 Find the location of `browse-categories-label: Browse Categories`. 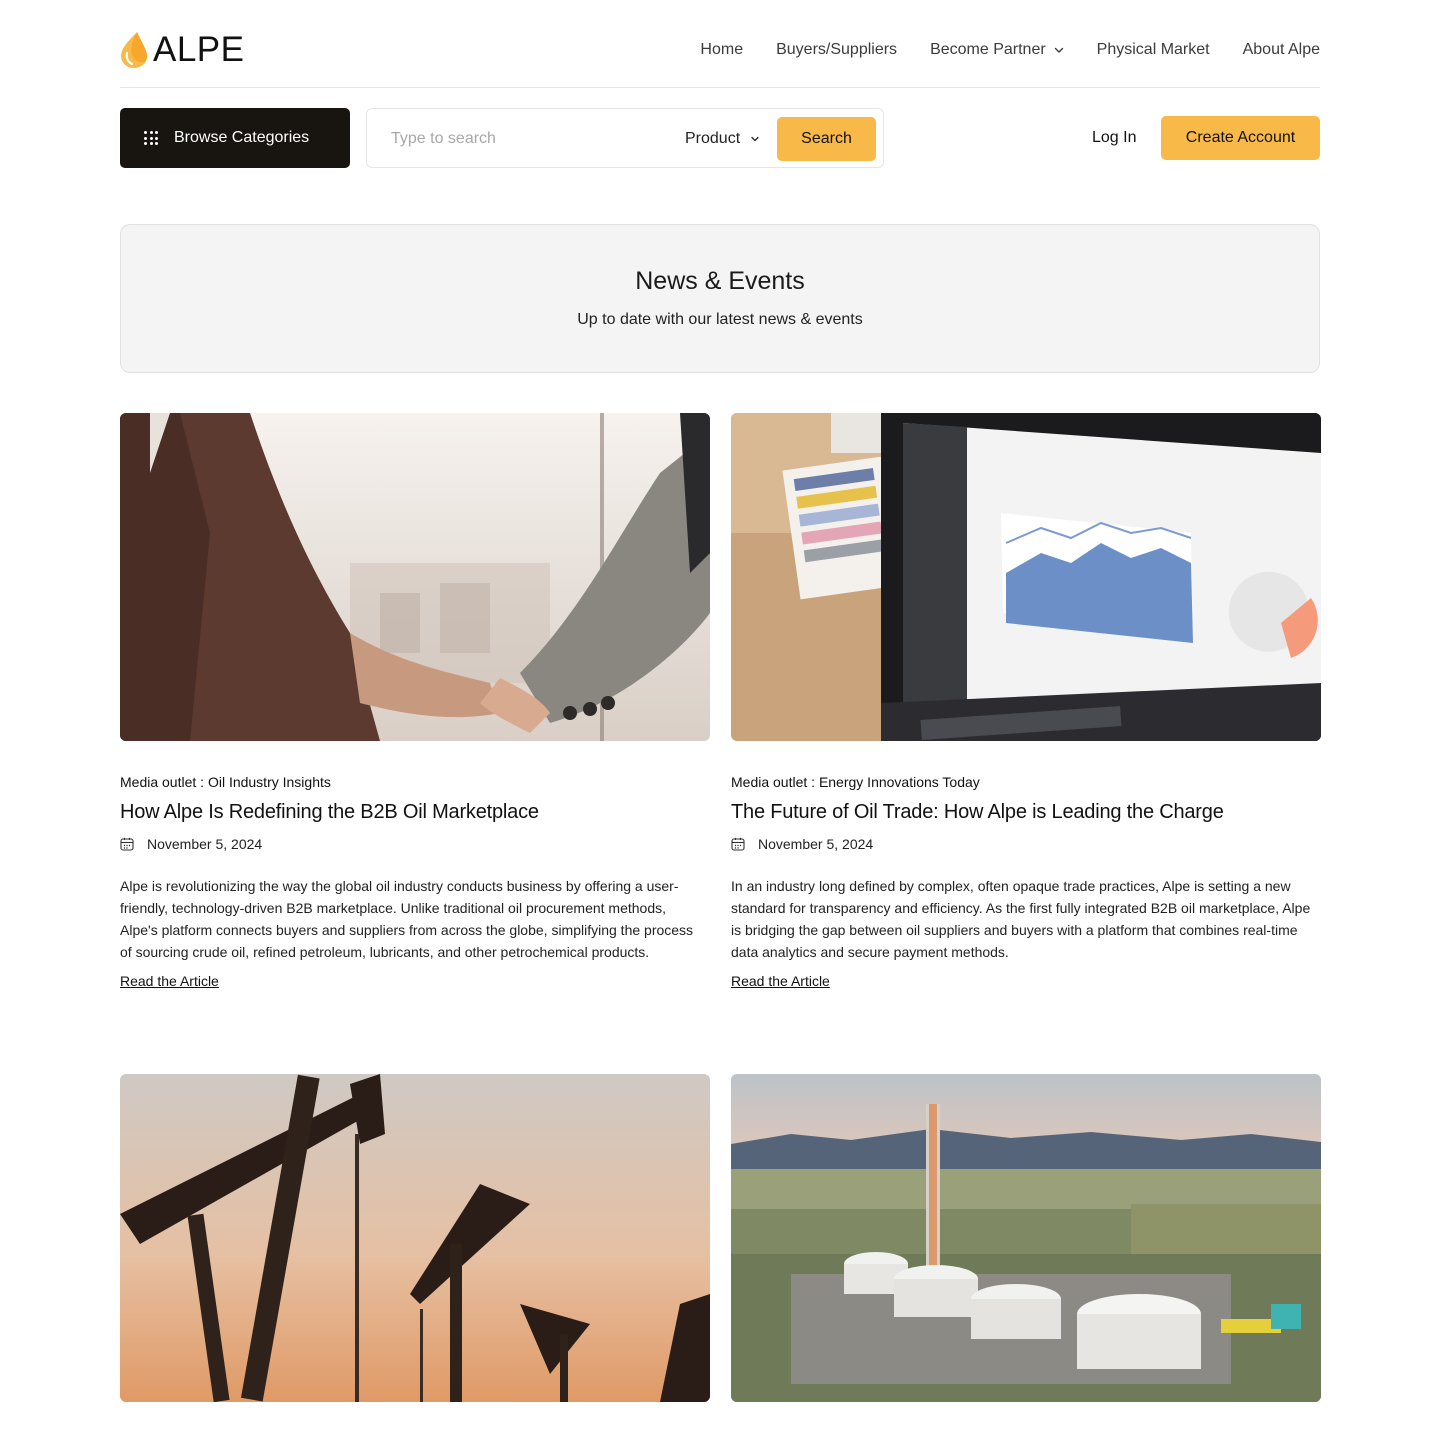

browse-categories-label: Browse Categories is located at coordinates (242, 137).